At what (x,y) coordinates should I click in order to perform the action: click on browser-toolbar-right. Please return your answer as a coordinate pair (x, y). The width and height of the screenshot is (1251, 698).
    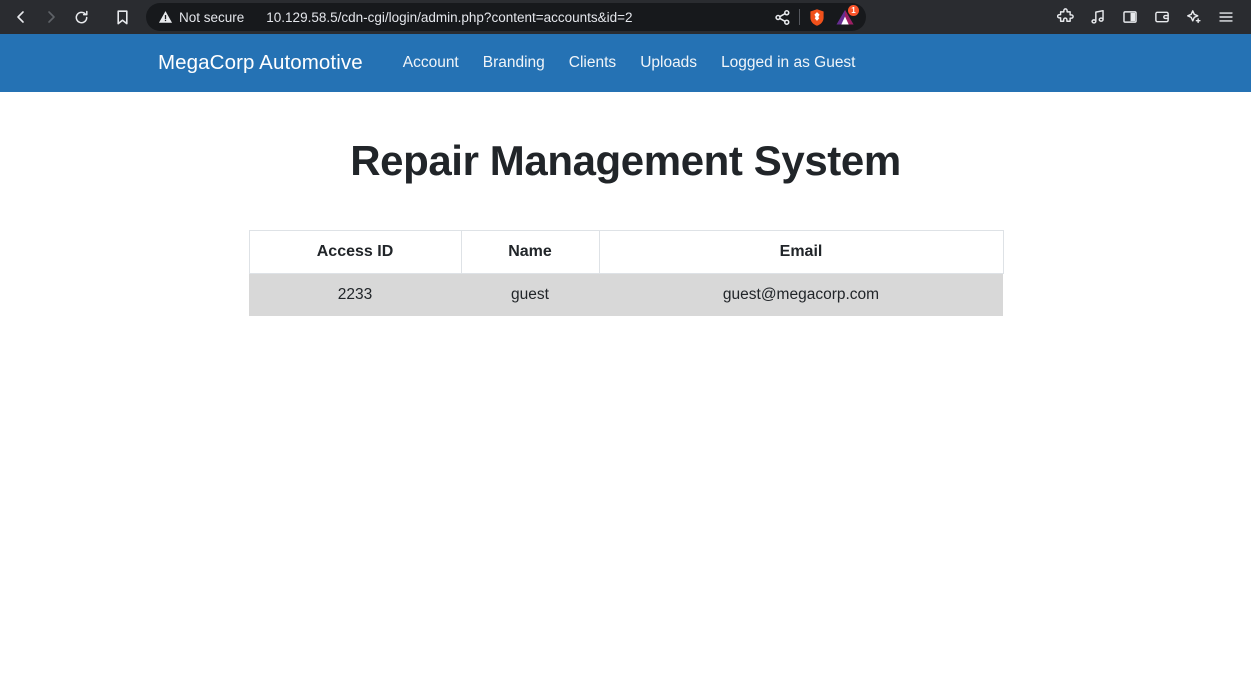
    Looking at the image, I should click on (1148, 17).